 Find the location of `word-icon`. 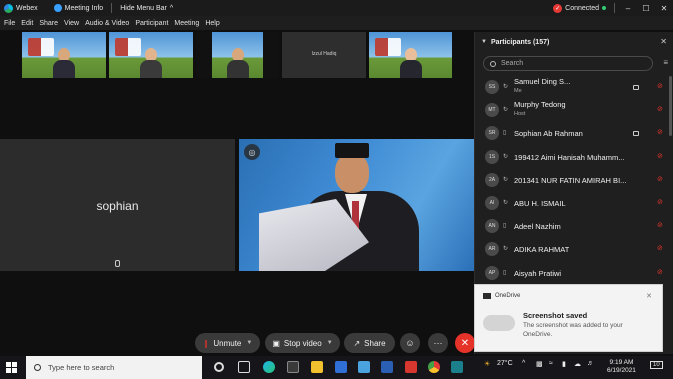

word-icon is located at coordinates (387, 367).